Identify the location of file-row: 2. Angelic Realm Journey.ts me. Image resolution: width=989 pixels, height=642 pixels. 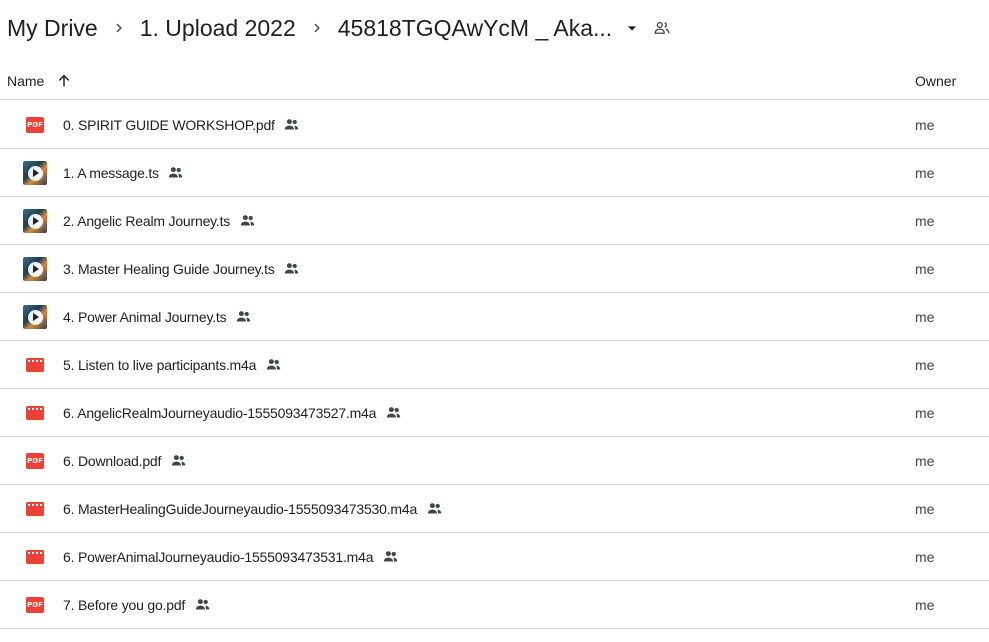
(494, 221).